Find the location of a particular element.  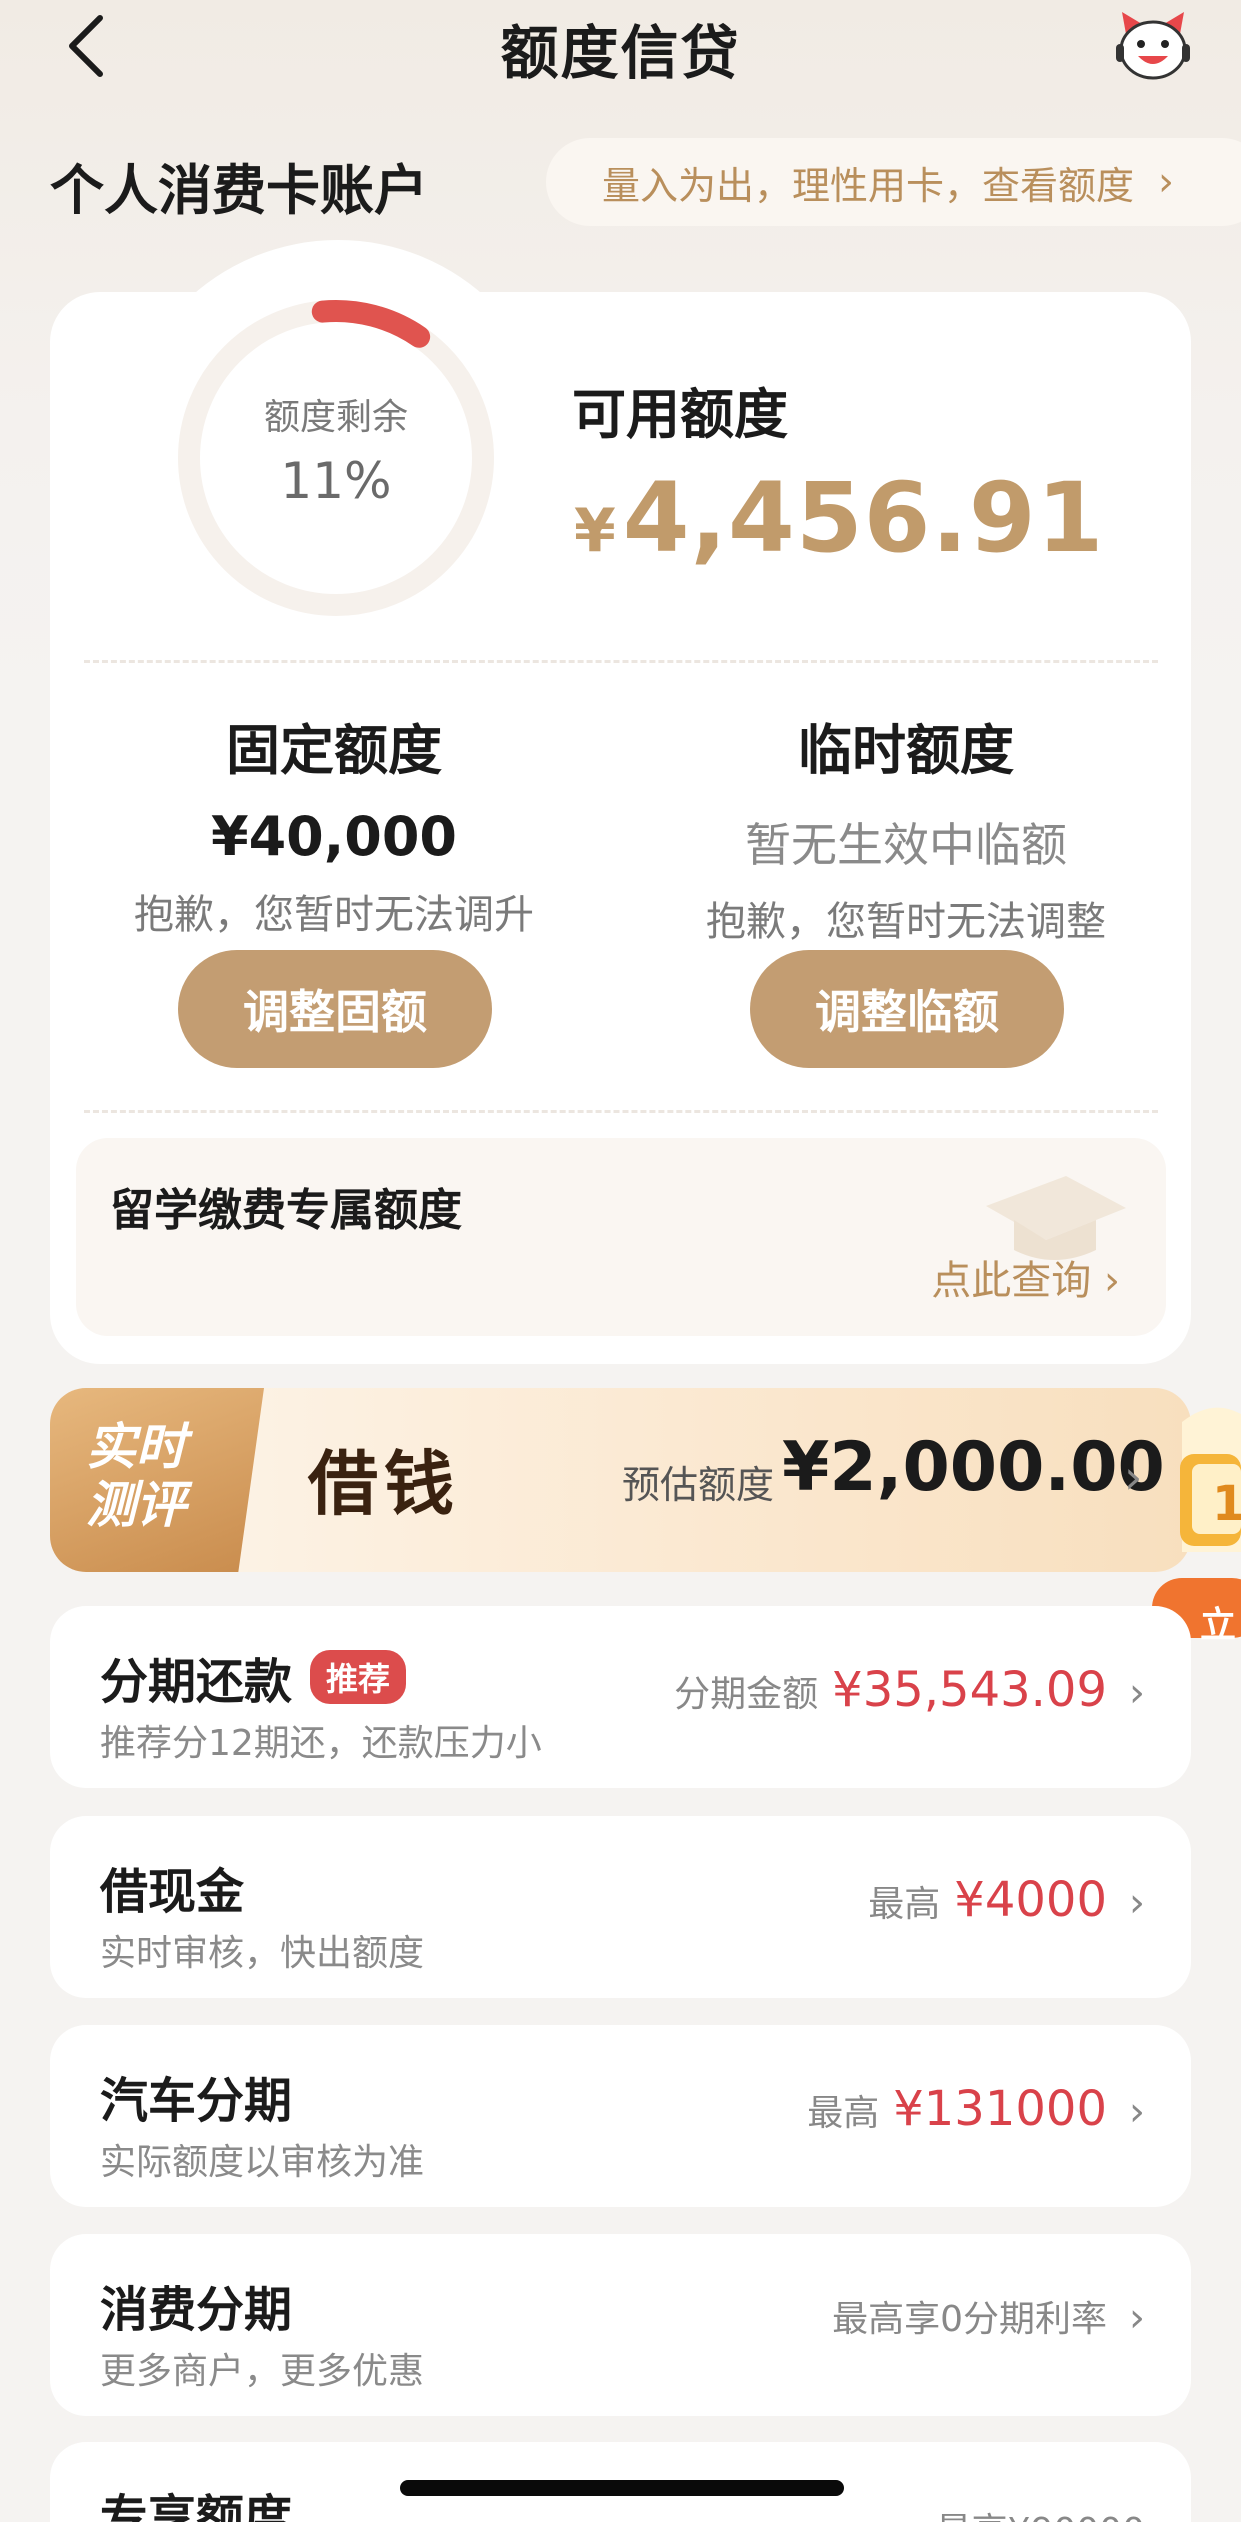

adjust-temp-limit-button: 调整临额 is located at coordinates (907, 1009).